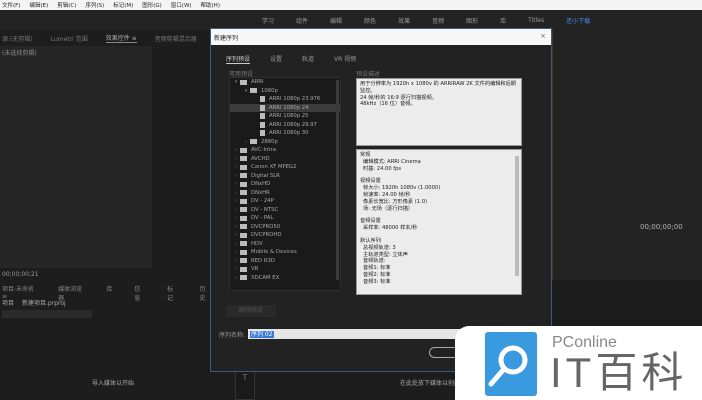 This screenshot has width=702, height=400. Describe the element at coordinates (285, 142) in the screenshot. I see `preset-tree-item: › 2880p` at that location.